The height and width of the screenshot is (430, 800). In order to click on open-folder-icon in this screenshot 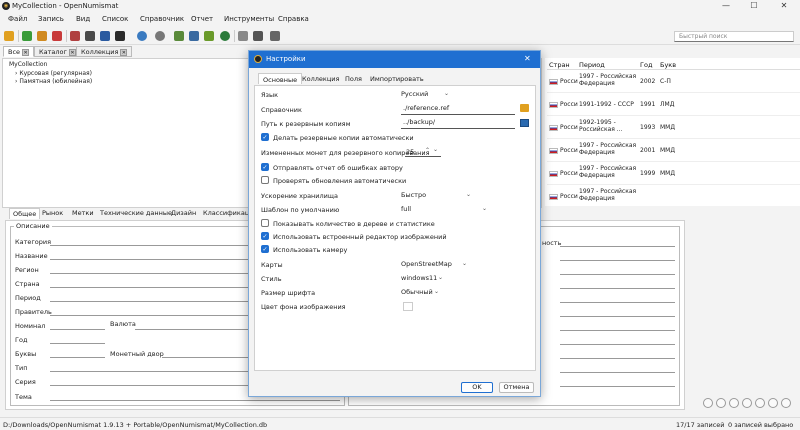, I will do `click(9, 36)`.